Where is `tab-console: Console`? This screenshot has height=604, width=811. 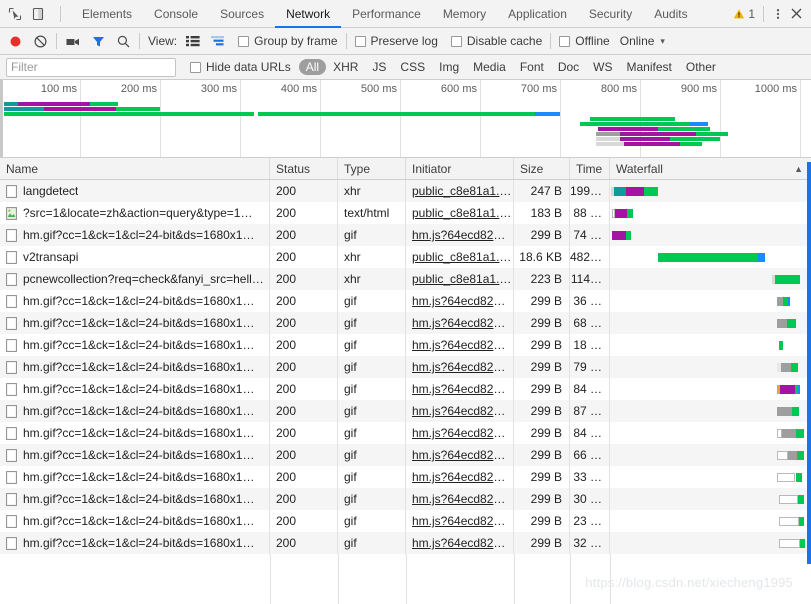
tab-console: Console is located at coordinates (176, 14).